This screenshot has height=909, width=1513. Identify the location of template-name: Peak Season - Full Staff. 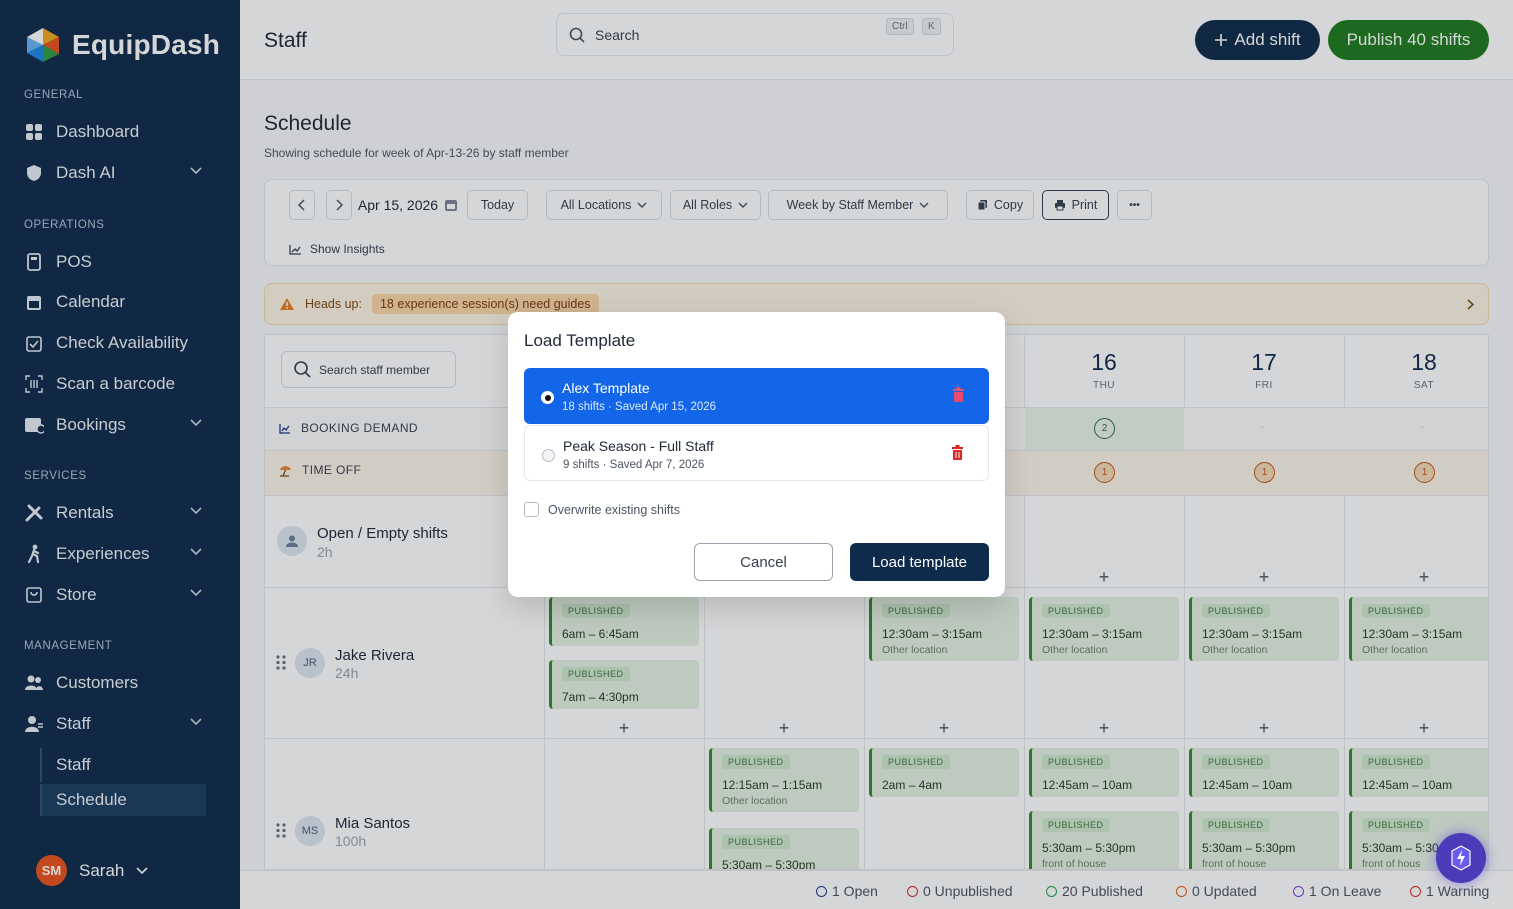
(638, 446).